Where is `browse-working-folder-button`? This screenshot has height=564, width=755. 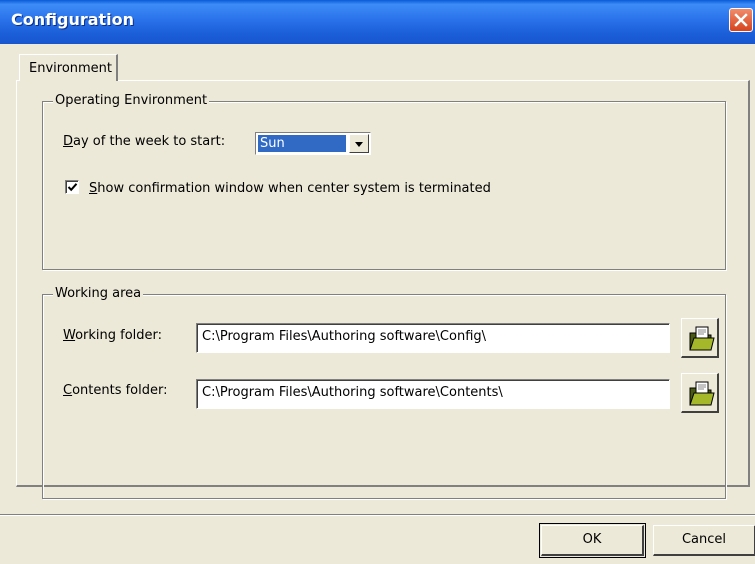
browse-working-folder-button is located at coordinates (700, 338).